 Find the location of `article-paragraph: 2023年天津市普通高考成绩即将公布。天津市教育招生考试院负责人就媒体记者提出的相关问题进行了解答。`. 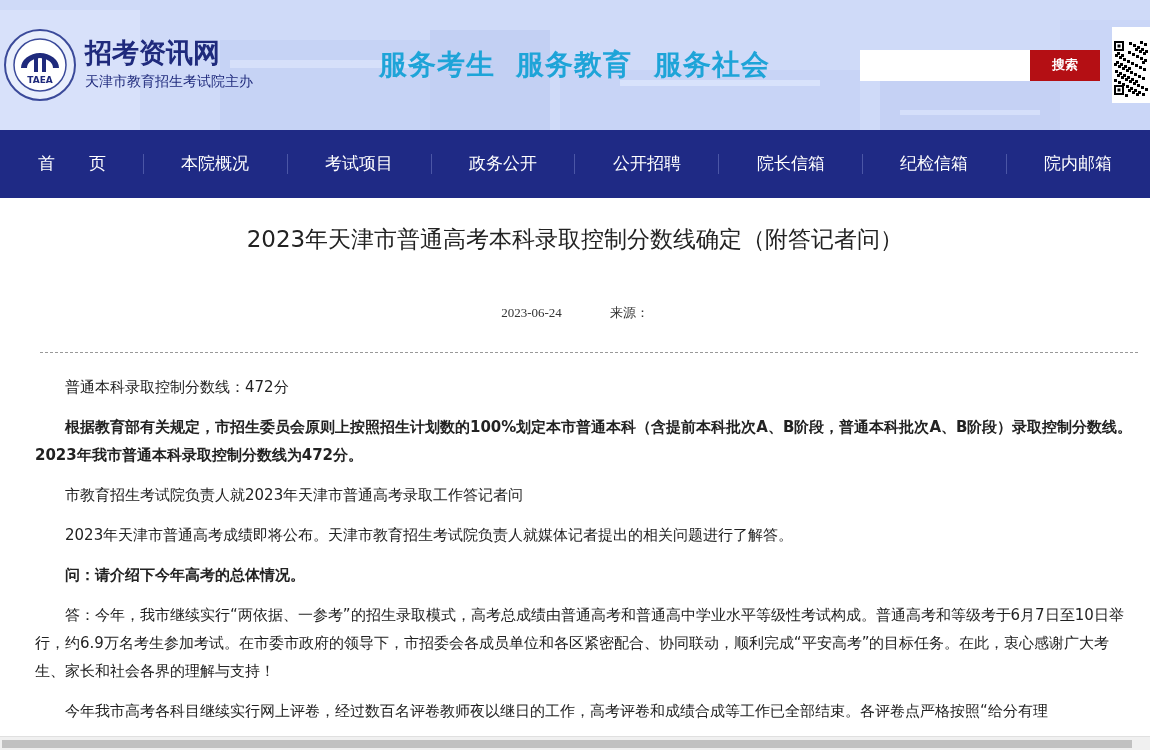

article-paragraph: 2023年天津市普通高考成绩即将公布。天津市教育招生考试院负责人就媒体记者提出的相关问题进行了解答。 is located at coordinates (429, 535).